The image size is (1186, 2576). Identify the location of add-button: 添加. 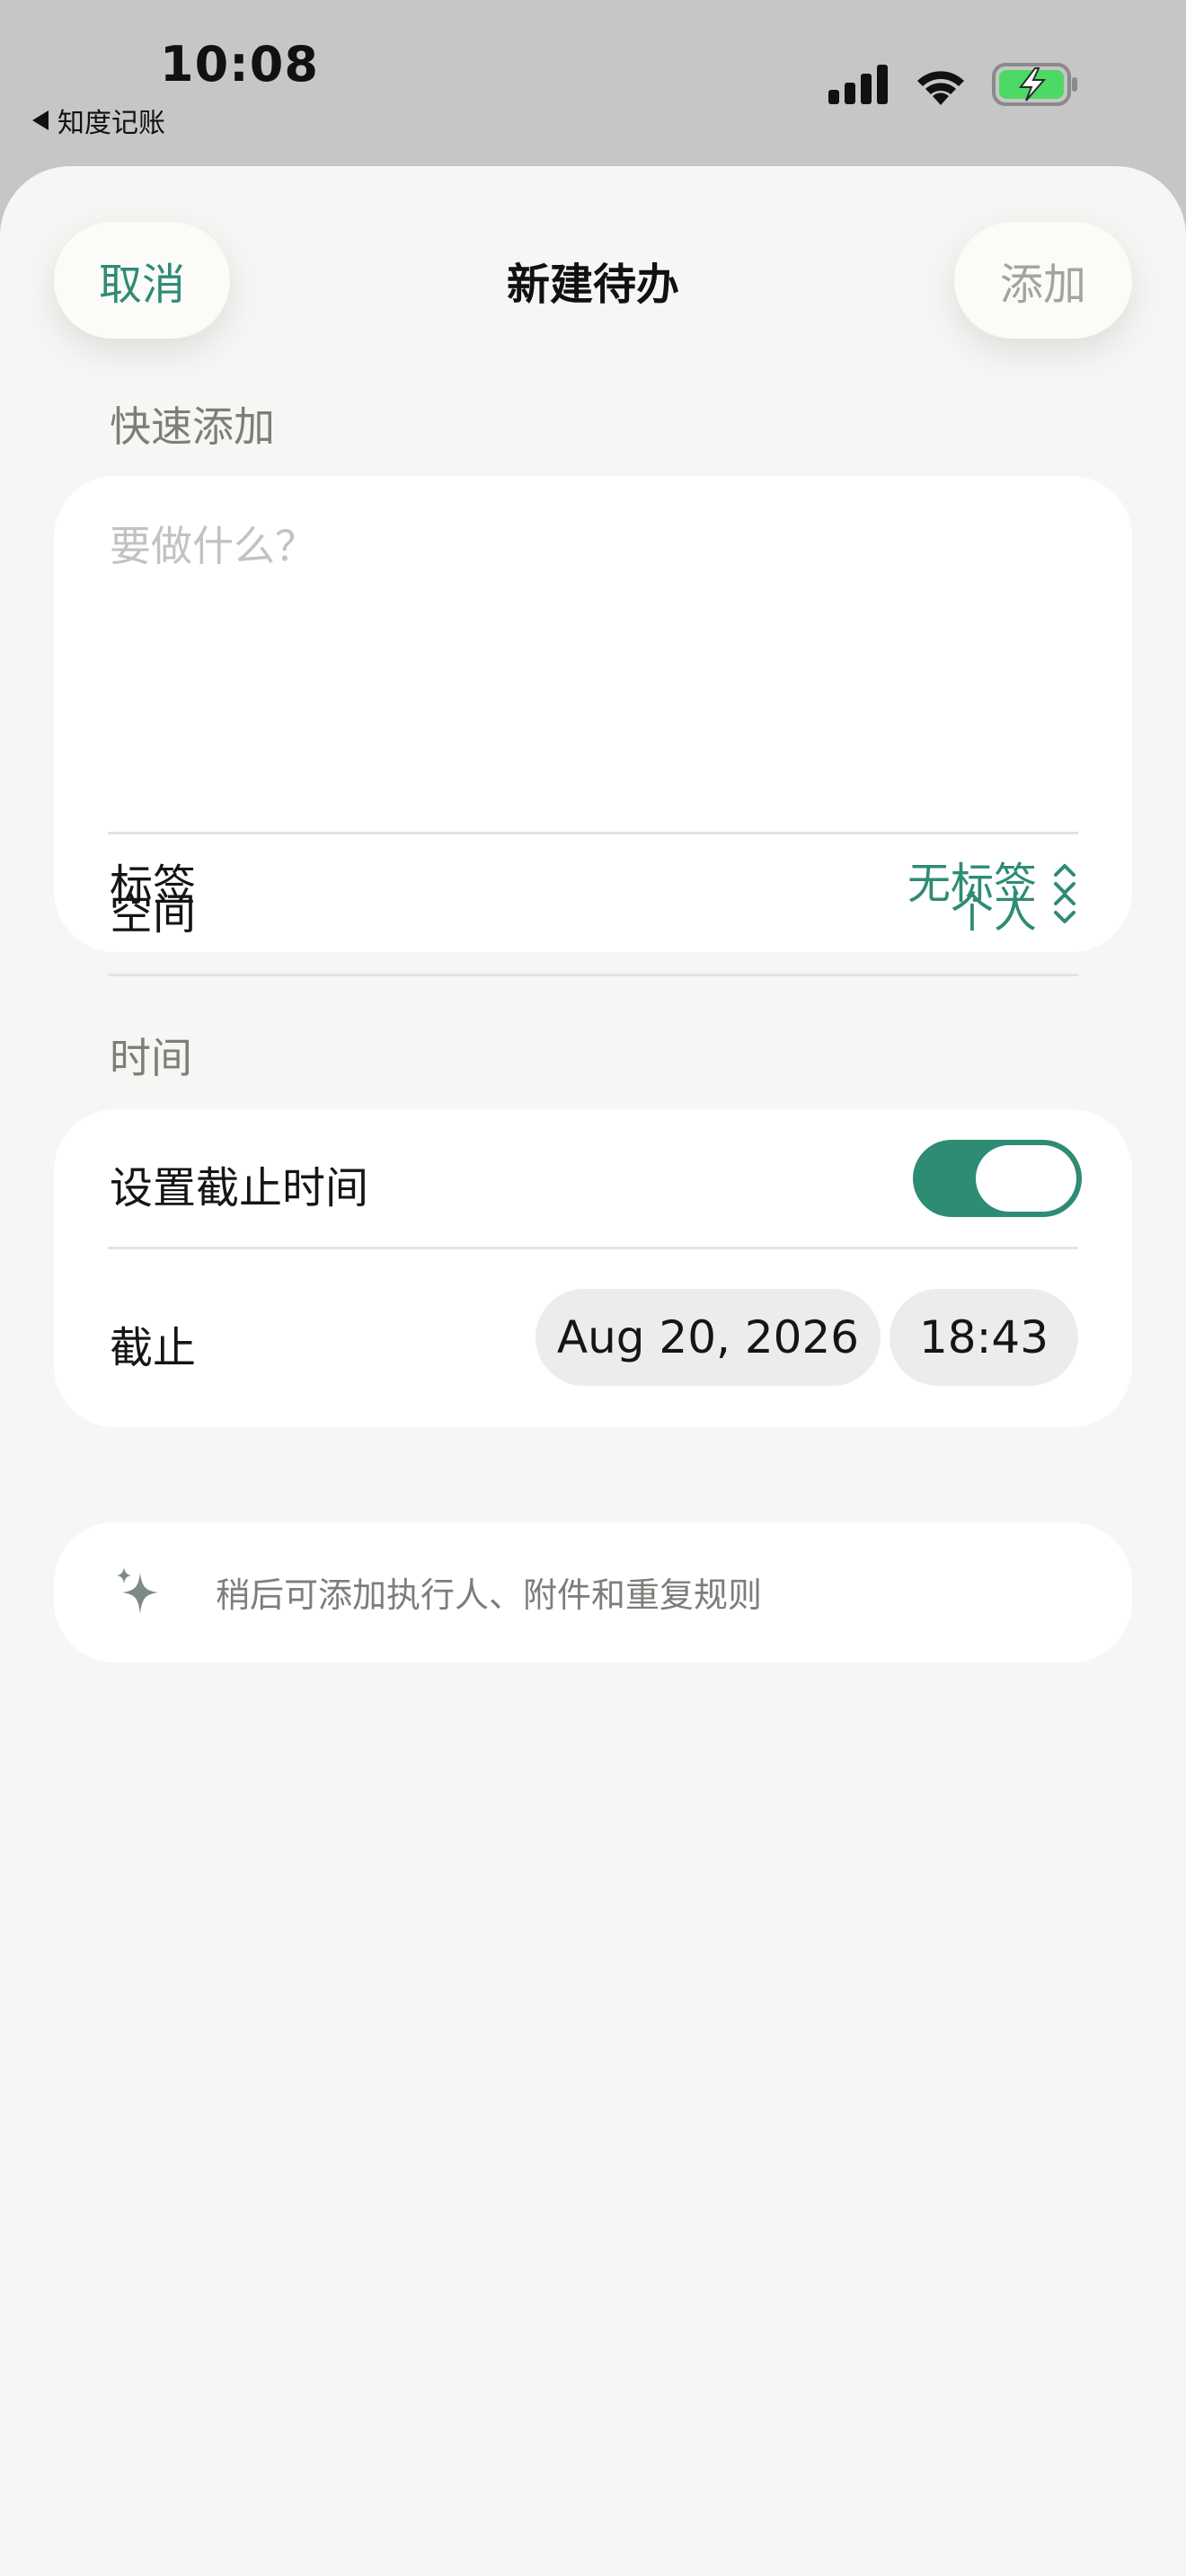
(1043, 280).